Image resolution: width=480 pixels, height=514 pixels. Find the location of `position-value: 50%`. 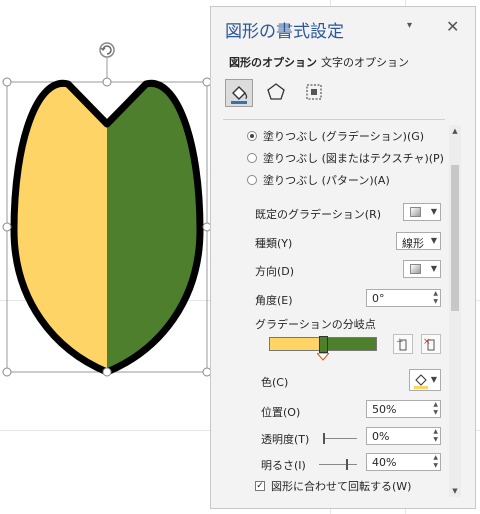

position-value: 50% is located at coordinates (384, 409).